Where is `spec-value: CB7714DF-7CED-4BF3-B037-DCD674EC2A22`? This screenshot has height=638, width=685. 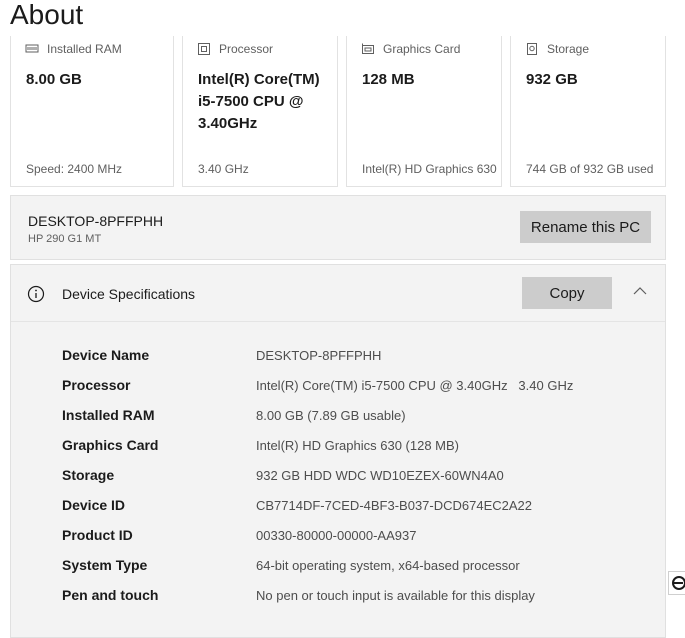 spec-value: CB7714DF-7CED-4BF3-B037-DCD674EC2A22 is located at coordinates (394, 505).